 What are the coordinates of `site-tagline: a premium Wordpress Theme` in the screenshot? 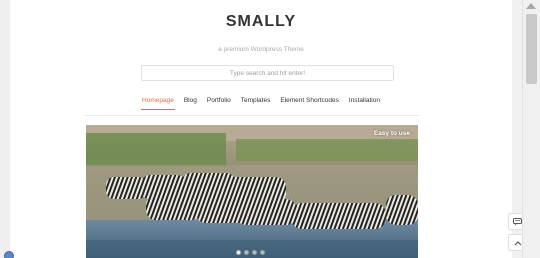 It's located at (261, 49).